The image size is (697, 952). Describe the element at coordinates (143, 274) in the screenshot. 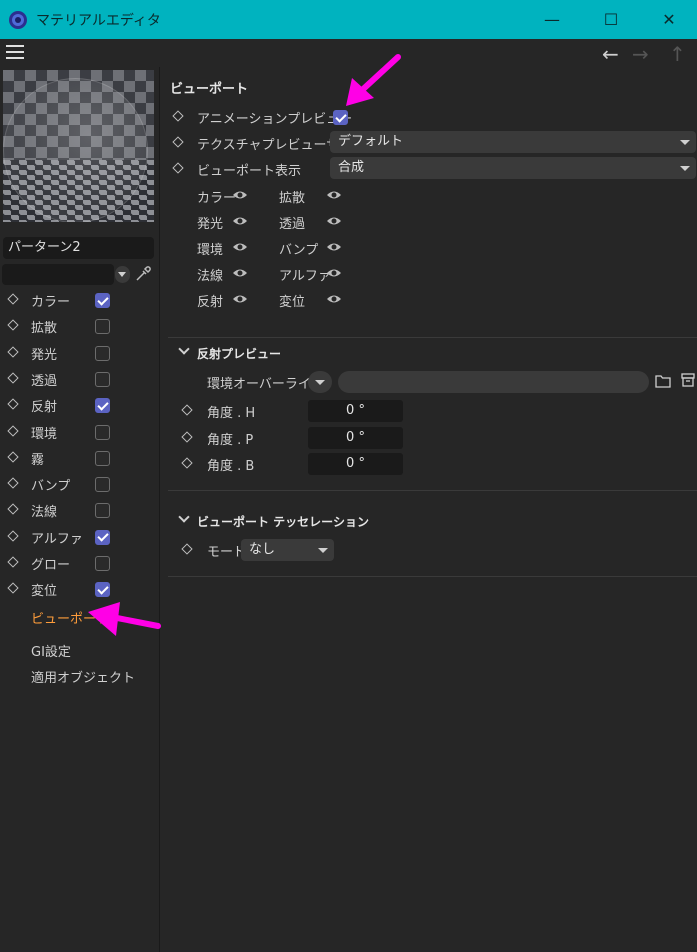

I see `eyedropper-icon` at that location.